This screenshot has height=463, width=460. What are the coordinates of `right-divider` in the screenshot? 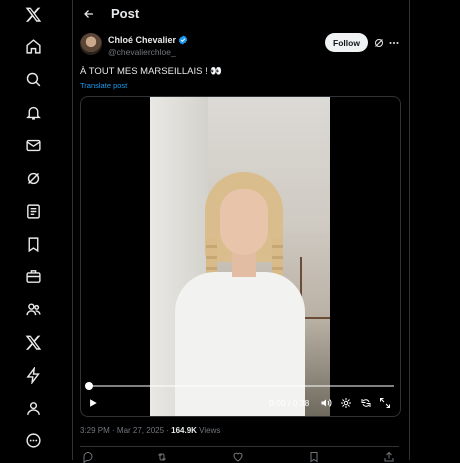 It's located at (409, 230).